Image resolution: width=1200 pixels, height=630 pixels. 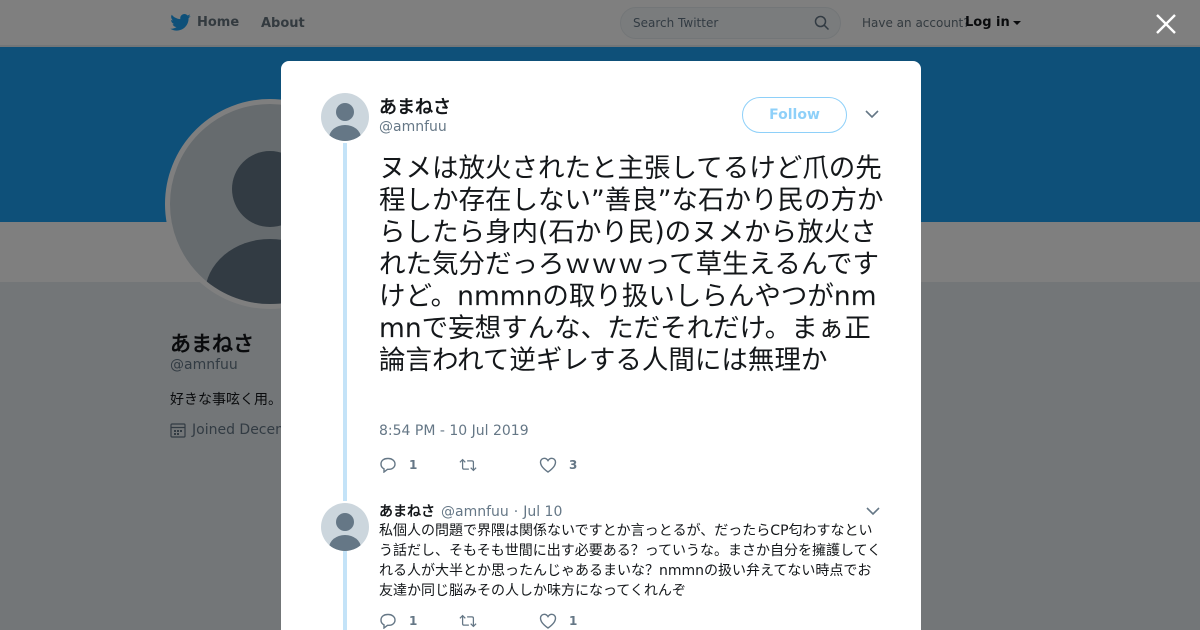 What do you see at coordinates (454, 431) in the screenshot?
I see `tweet-timestamp: 8:54 PM - 10 Jul 2019` at bounding box center [454, 431].